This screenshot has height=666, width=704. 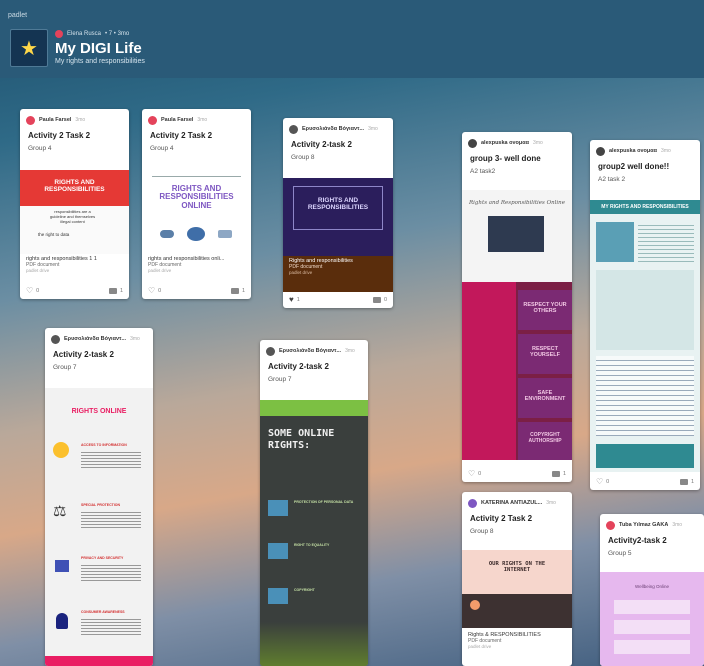 I want to click on row-label: PROTECTION OF PERSONAL DATA, so click(x=324, y=502).